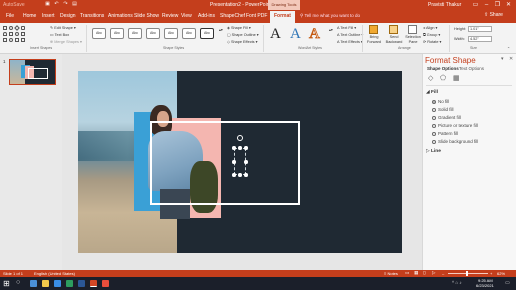 This screenshot has width=516, height=290. What do you see at coordinates (430, 27) in the screenshot?
I see `align-button: ⫷ Align ▾` at bounding box center [430, 27].